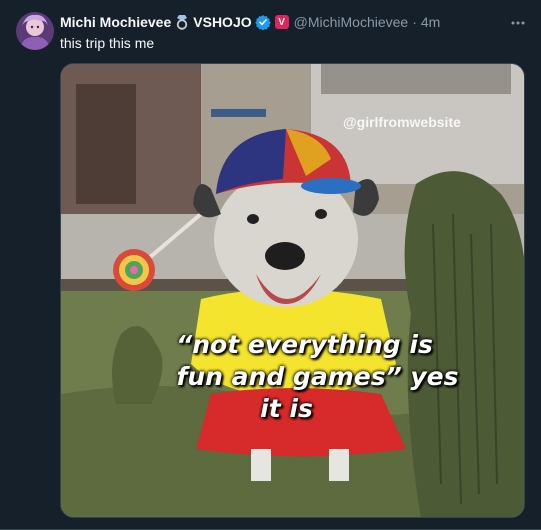 Image resolution: width=541 pixels, height=530 pixels. Describe the element at coordinates (182, 22) in the screenshot. I see `ring-icon` at that location.